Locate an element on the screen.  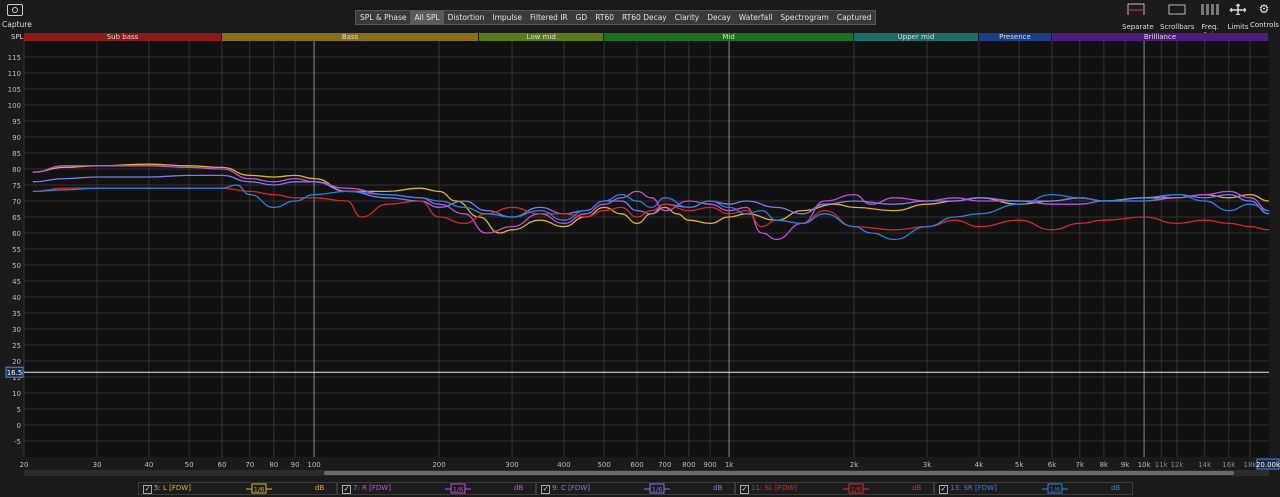
y-tick-label: 20 is located at coordinates (16, 362).